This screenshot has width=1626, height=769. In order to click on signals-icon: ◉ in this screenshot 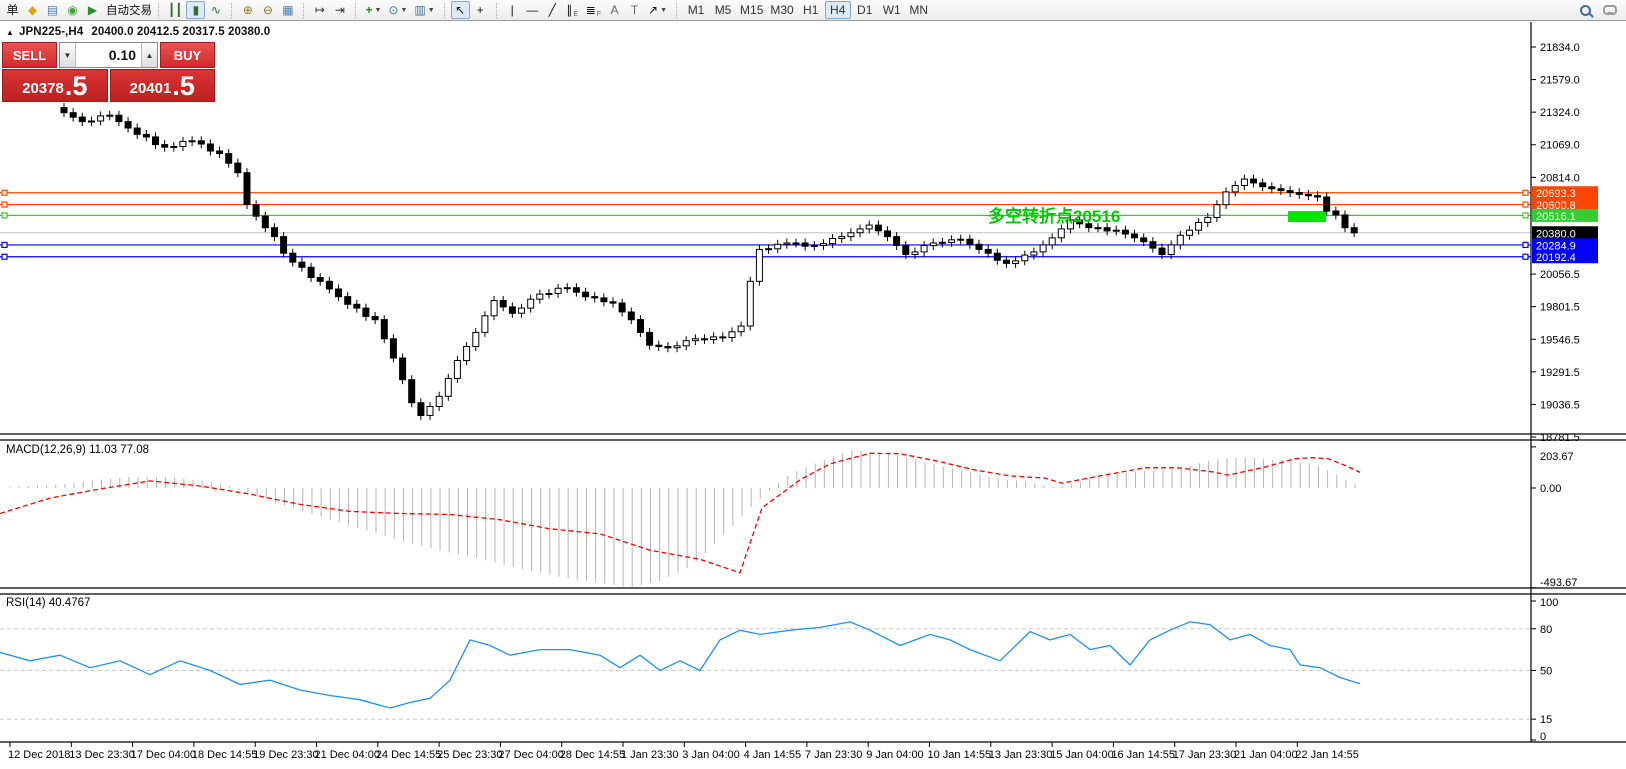, I will do `click(72, 10)`.